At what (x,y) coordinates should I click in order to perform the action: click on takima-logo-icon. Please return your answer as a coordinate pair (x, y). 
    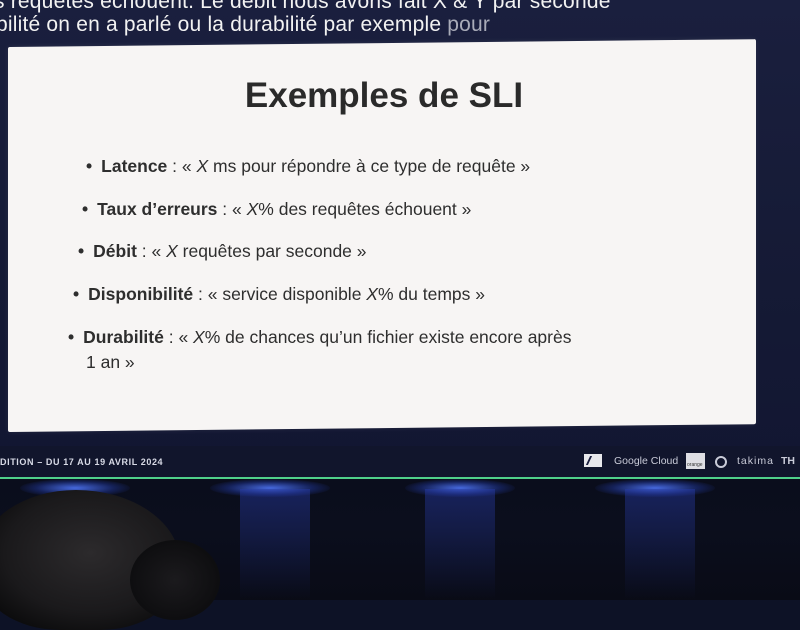
    Looking at the image, I should click on (721, 462).